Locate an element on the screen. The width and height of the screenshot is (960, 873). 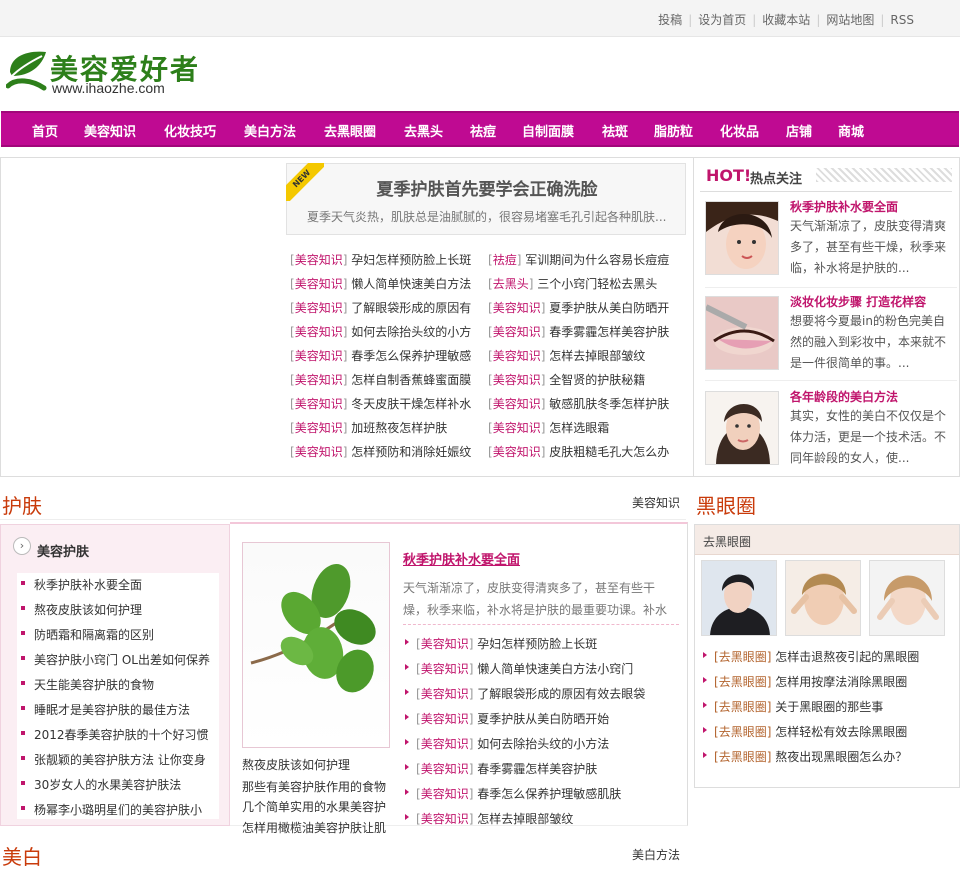
news-item: [美容知识] 怎样预防和消除妊娠纹 is located at coordinates (380, 451).